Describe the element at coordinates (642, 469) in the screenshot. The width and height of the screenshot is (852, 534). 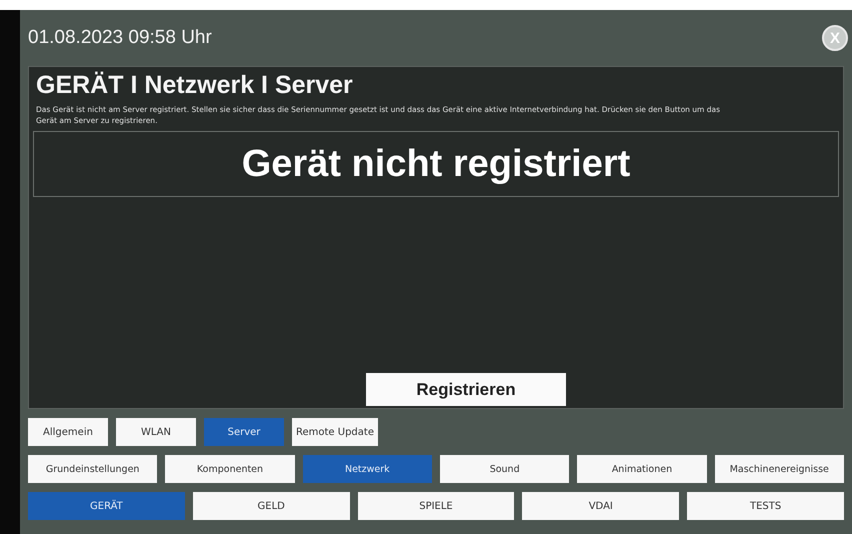
I see `tab: Animationen` at that location.